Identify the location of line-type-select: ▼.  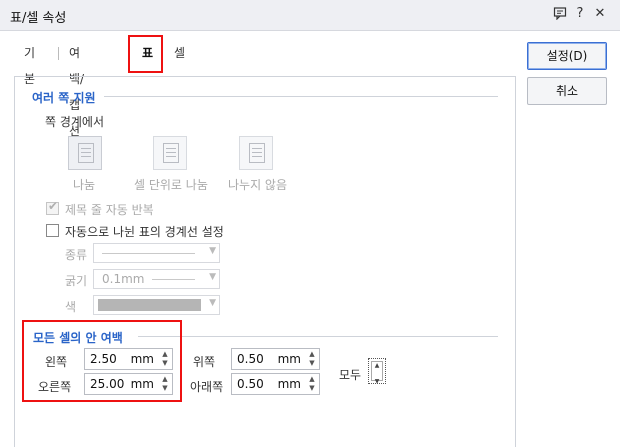
(156, 253).